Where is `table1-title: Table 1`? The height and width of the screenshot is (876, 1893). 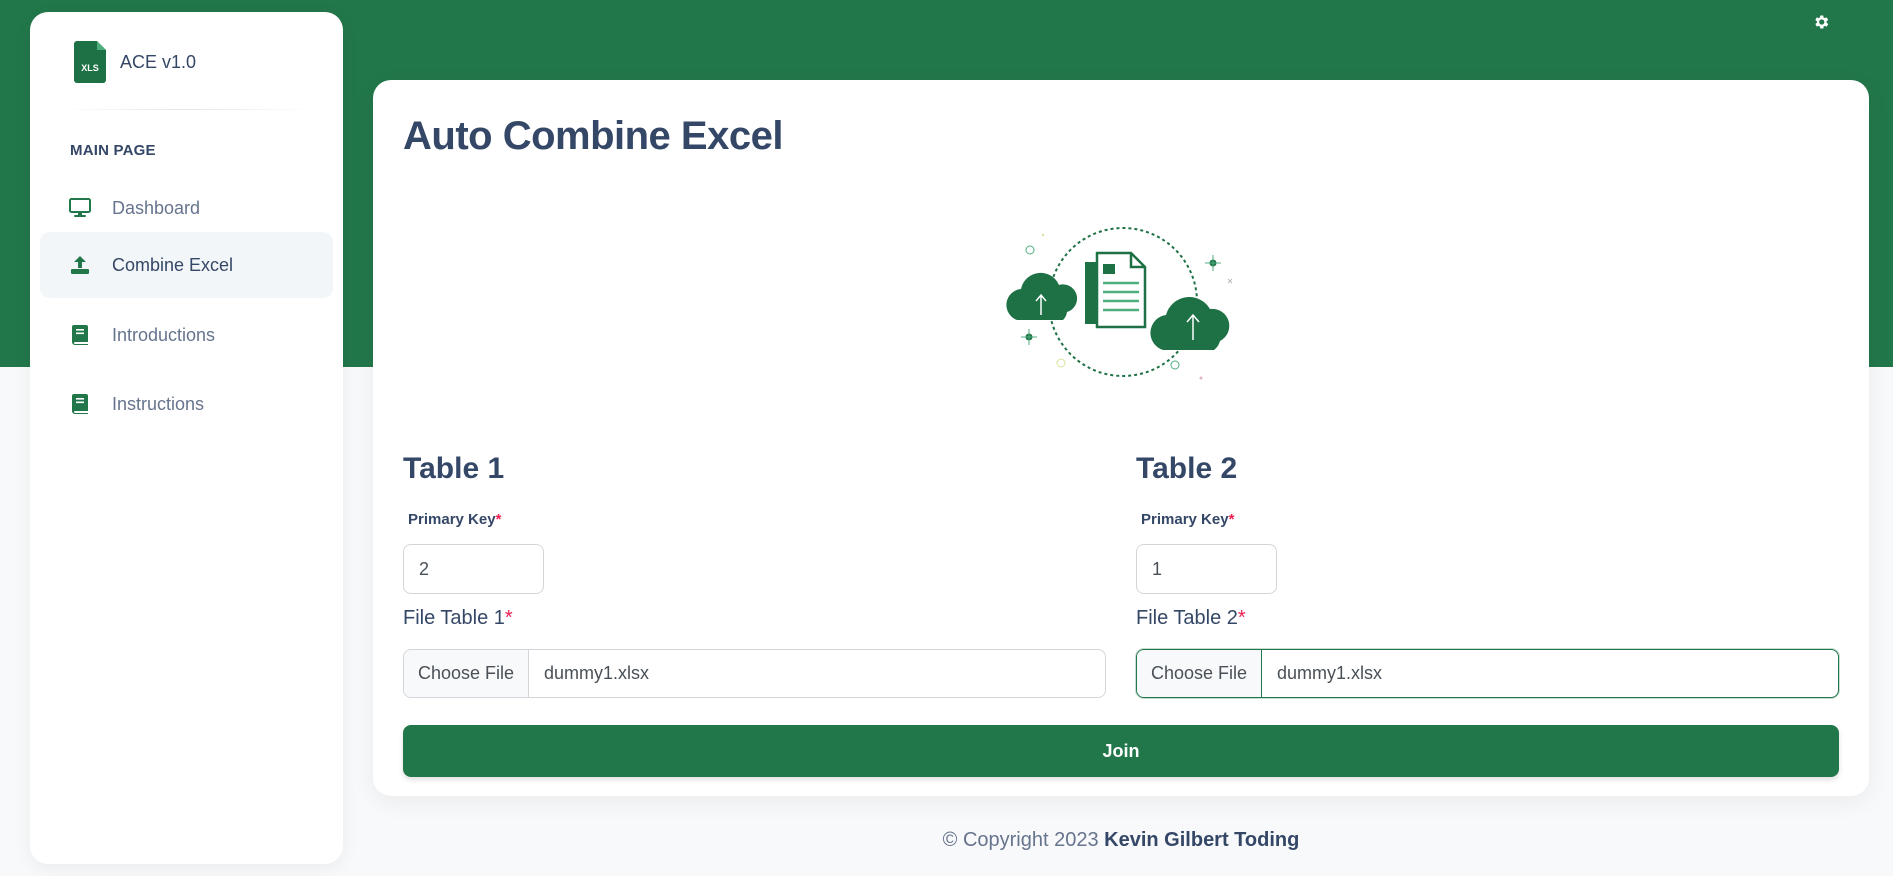 table1-title: Table 1 is located at coordinates (454, 468).